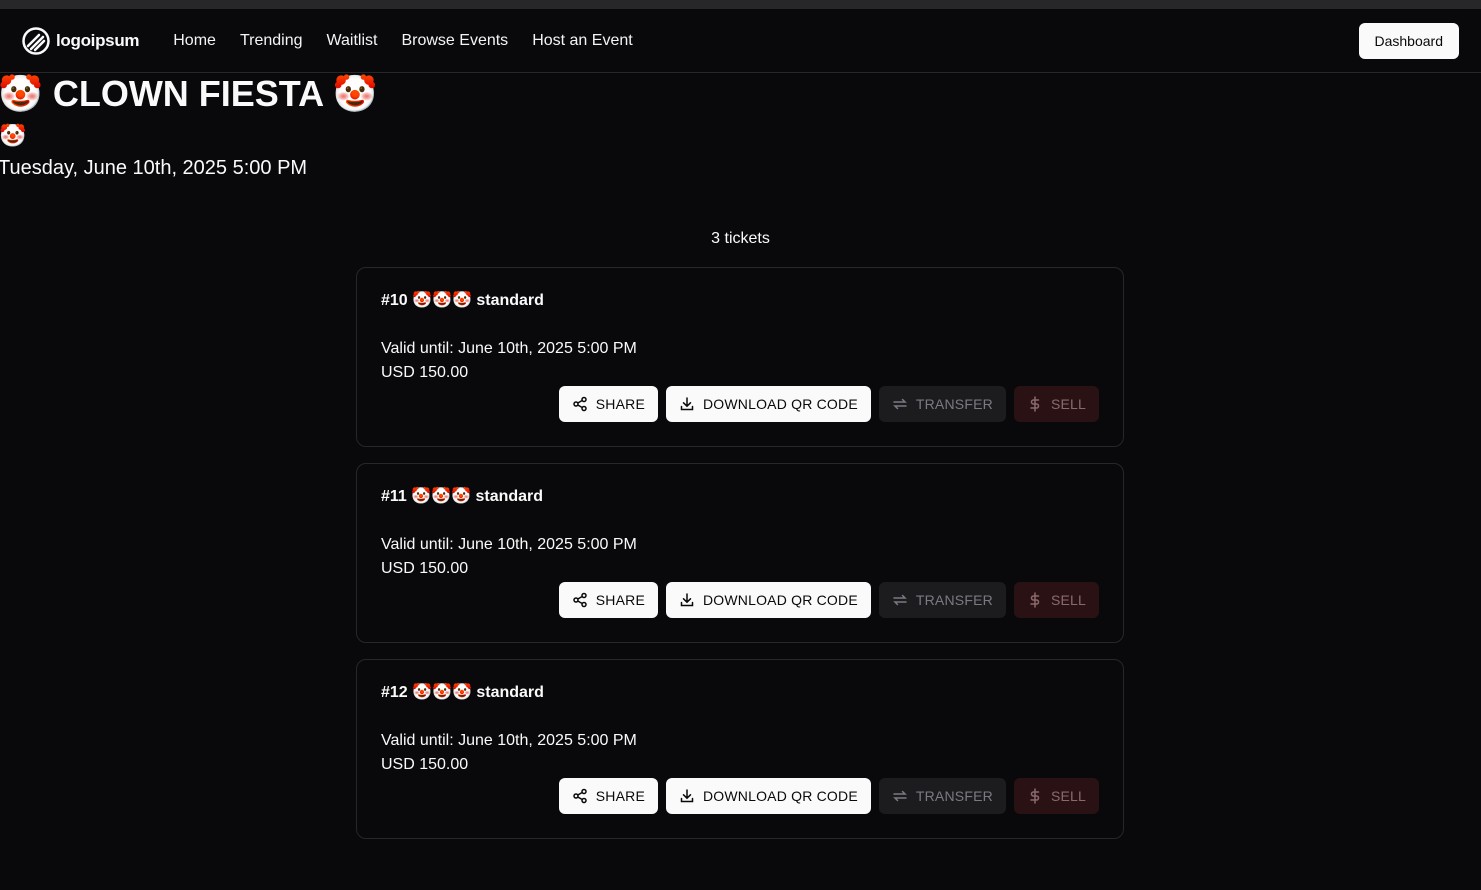 The width and height of the screenshot is (1481, 890). I want to click on event-emoji: 🤡, so click(13, 135).